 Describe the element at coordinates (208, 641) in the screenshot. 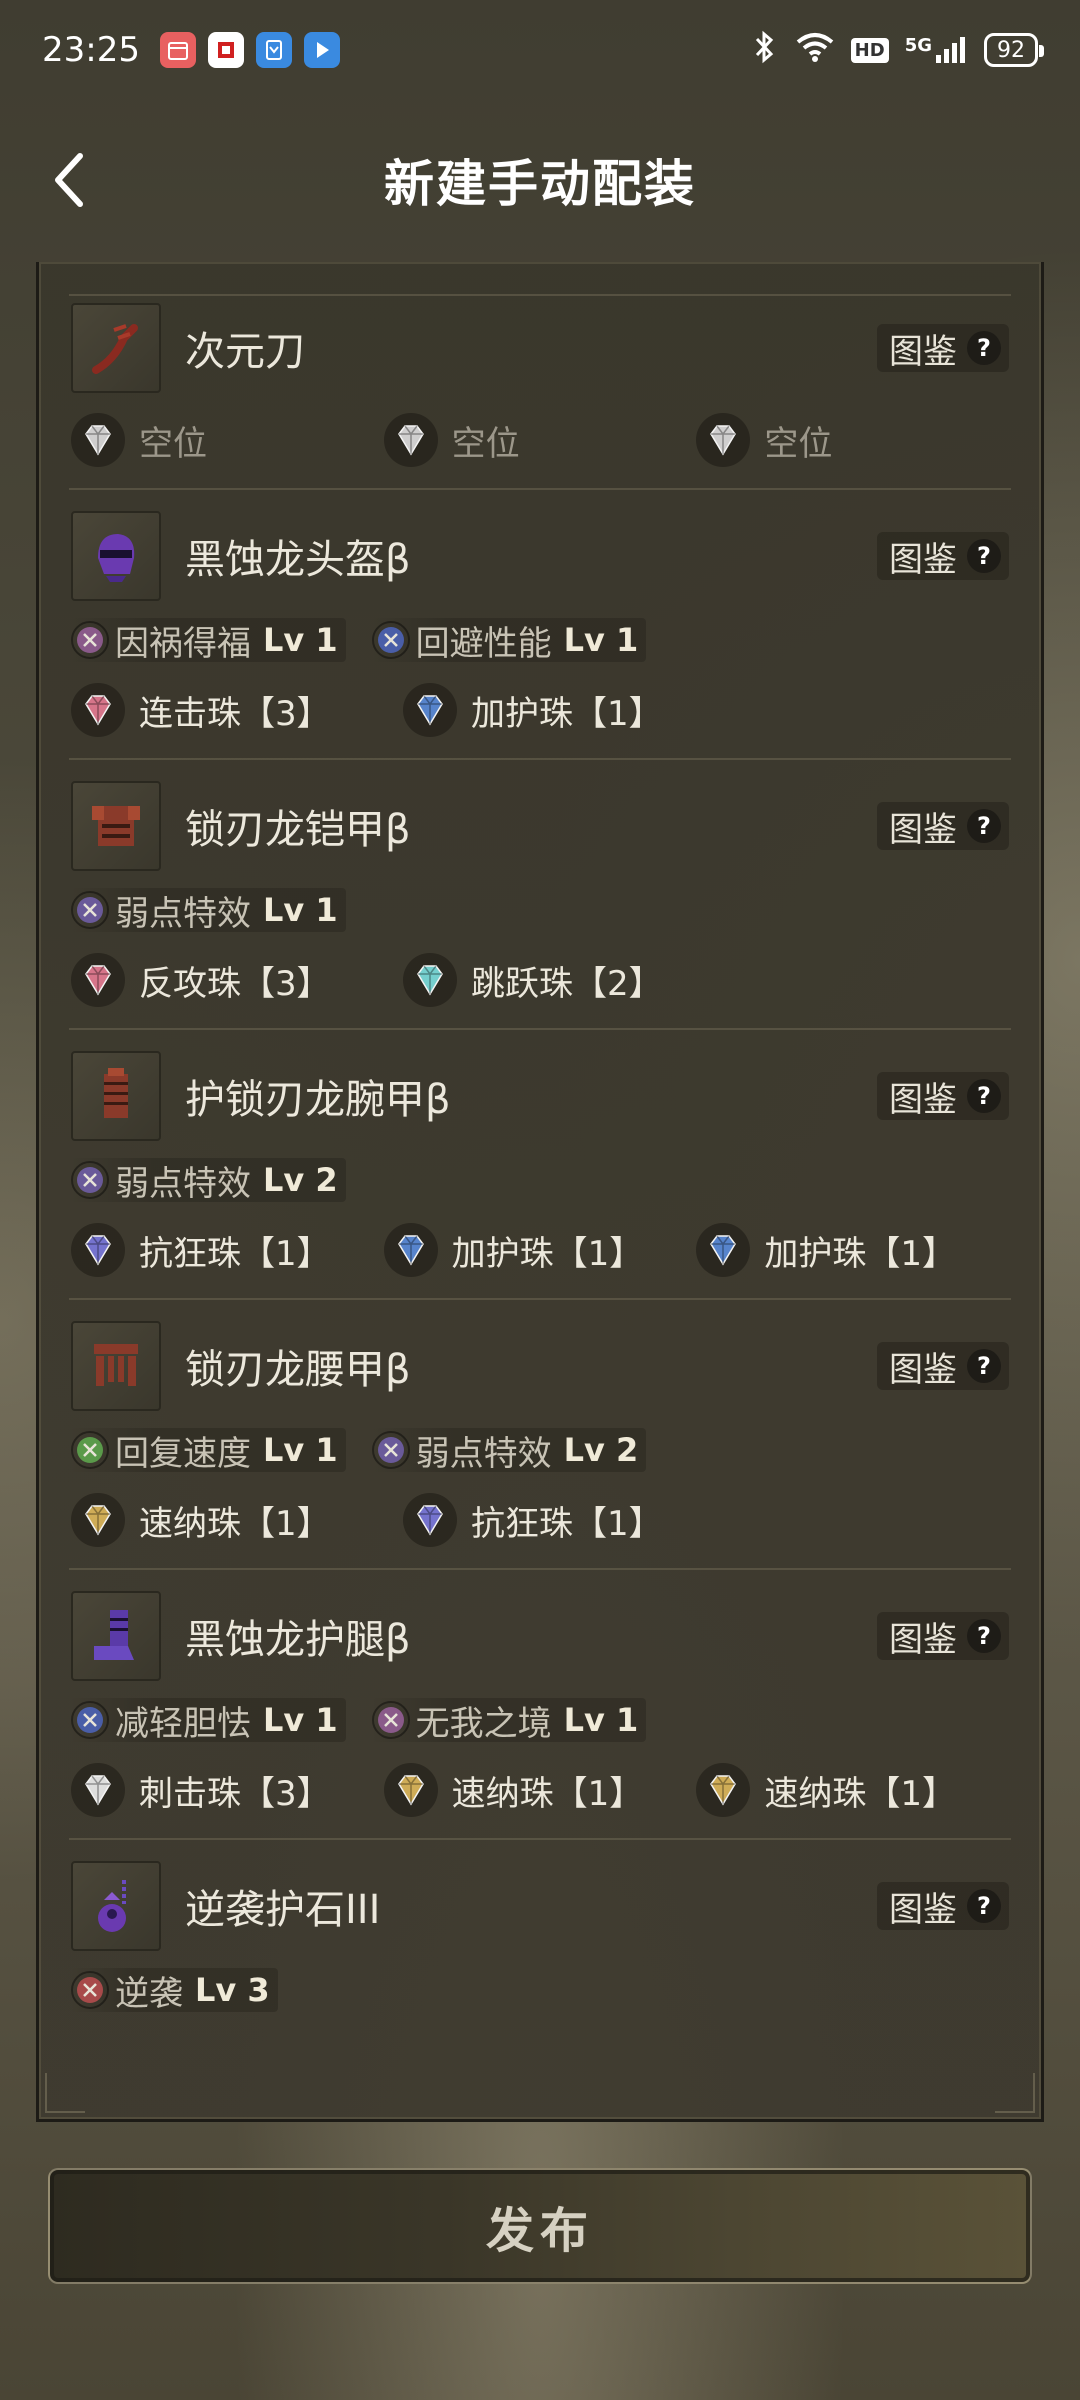

I see `skill-chip: 因祸得福 Lv 1` at that location.